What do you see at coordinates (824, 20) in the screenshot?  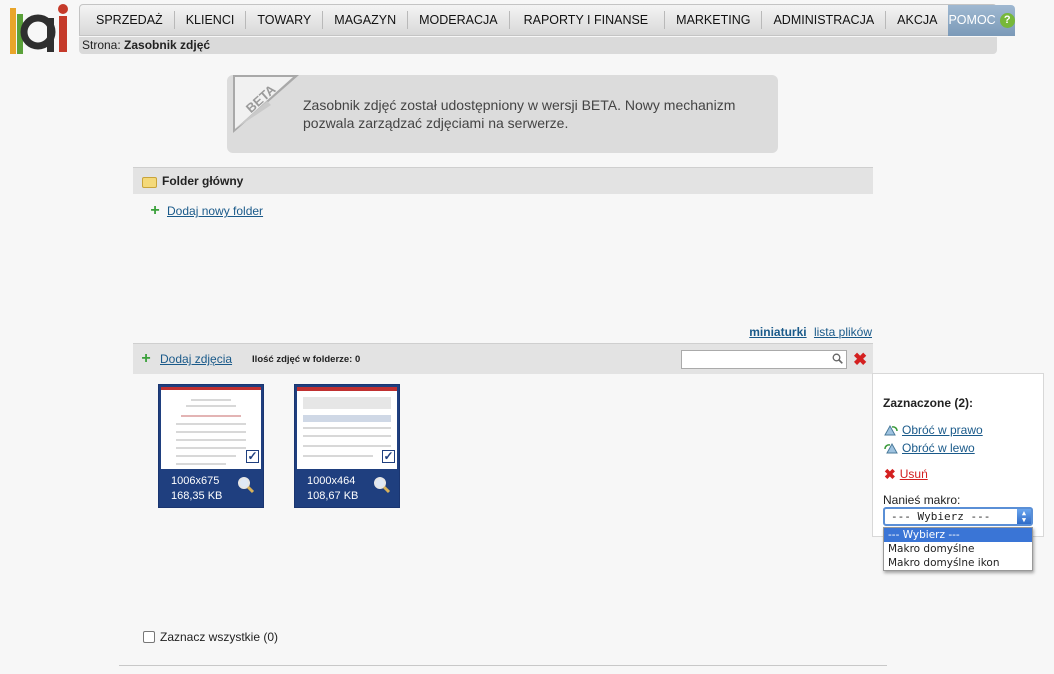 I see `nav-item-administration: ADMINISTRACJA` at bounding box center [824, 20].